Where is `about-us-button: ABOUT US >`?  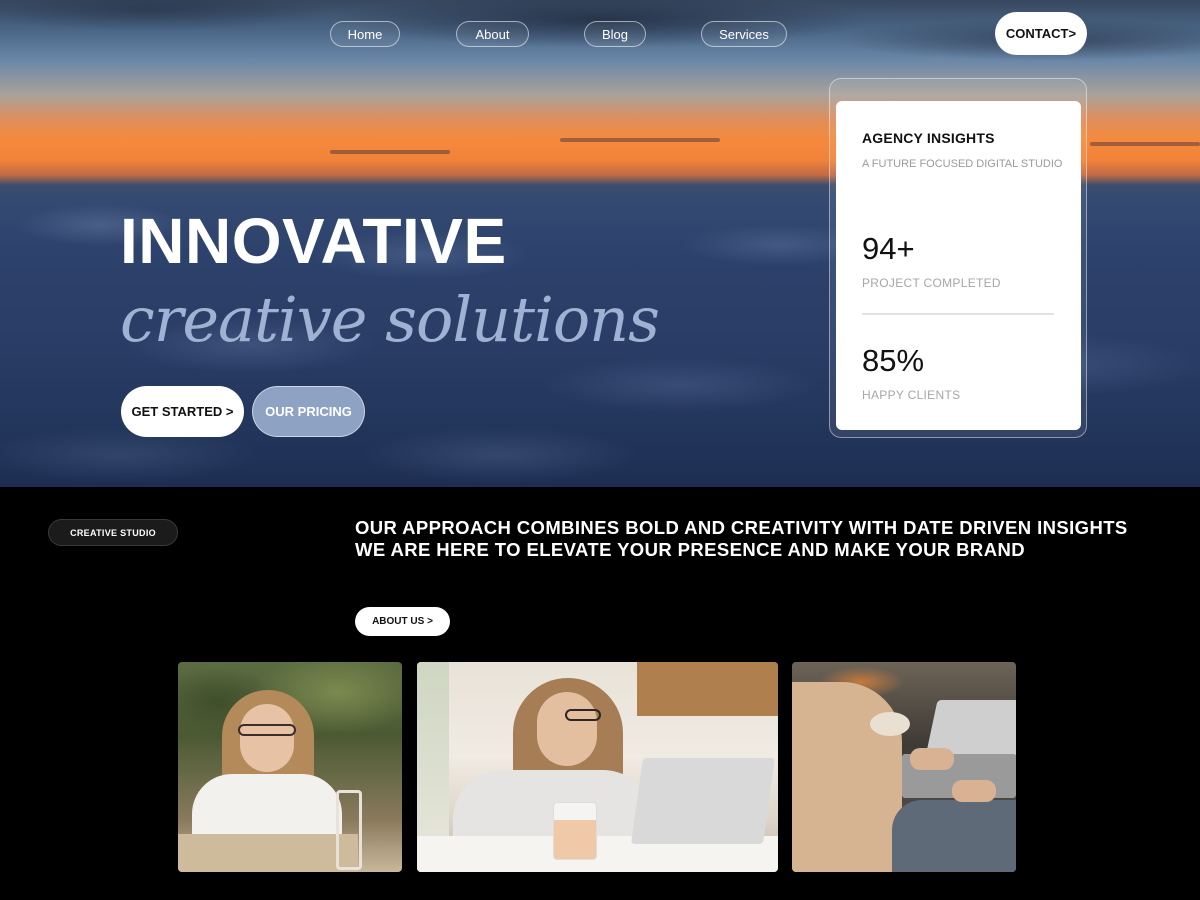 about-us-button: ABOUT US > is located at coordinates (402, 621).